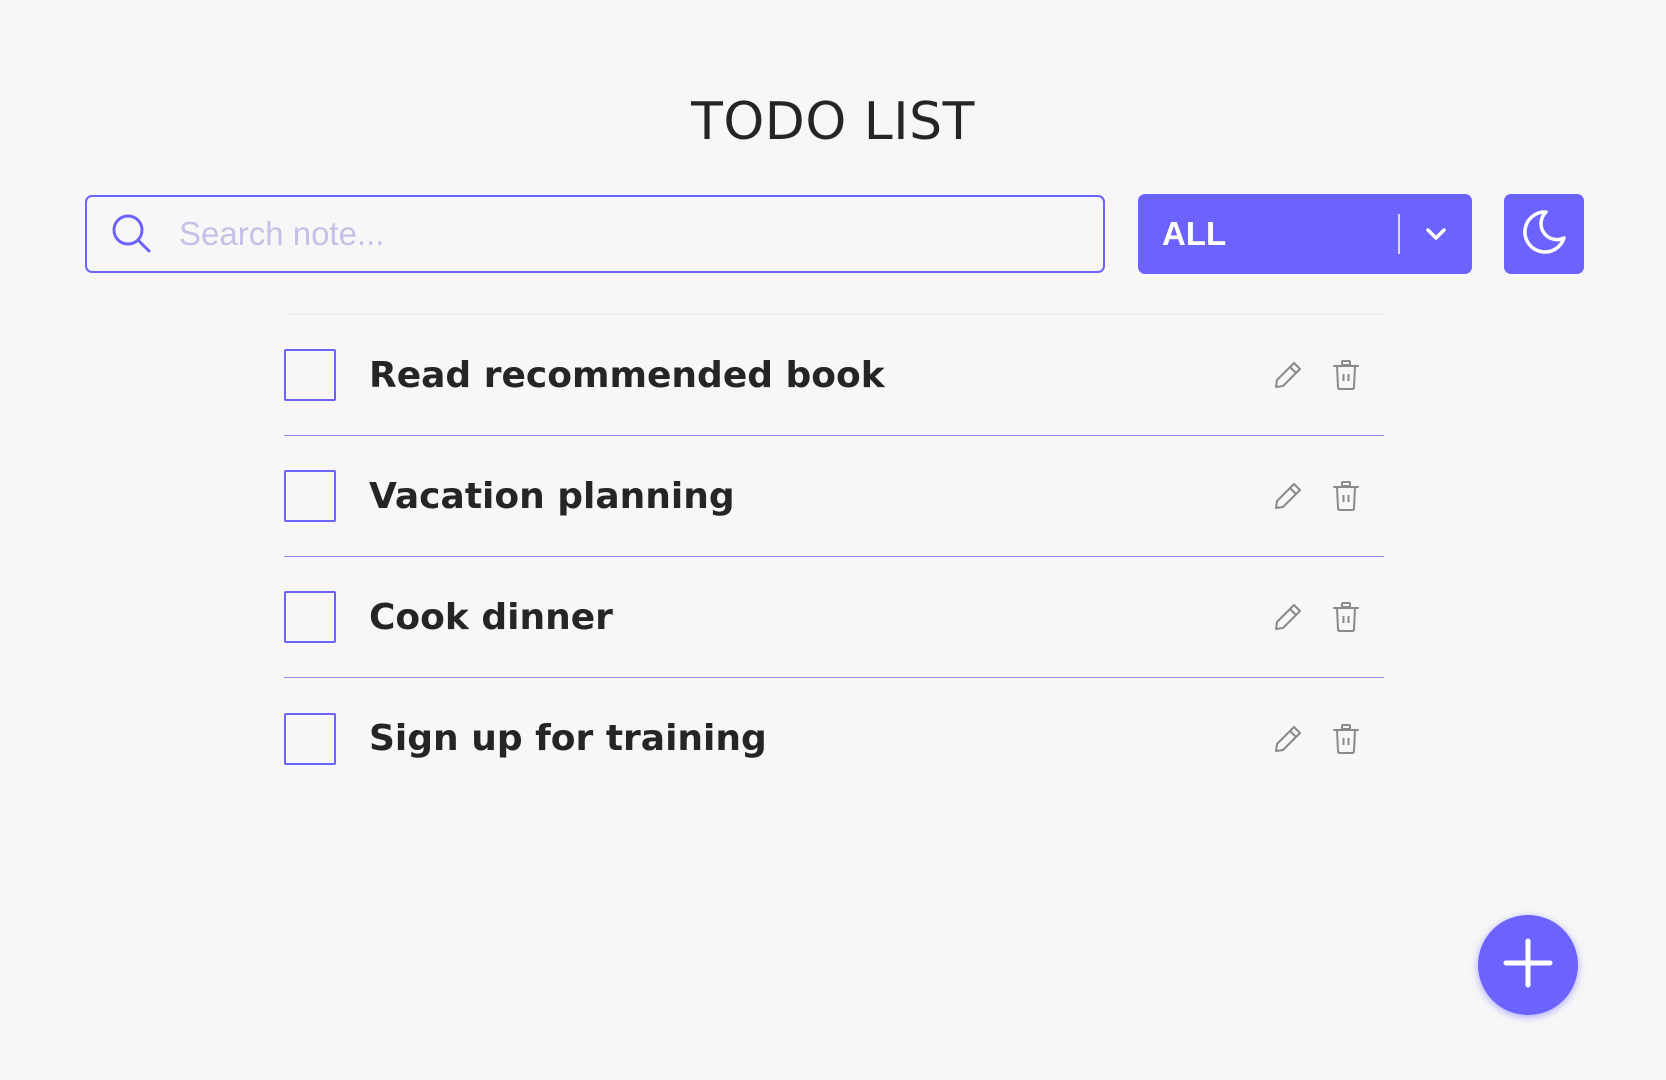 The image size is (1666, 1080). What do you see at coordinates (834, 617) in the screenshot?
I see `todo-item: Cook dinner` at bounding box center [834, 617].